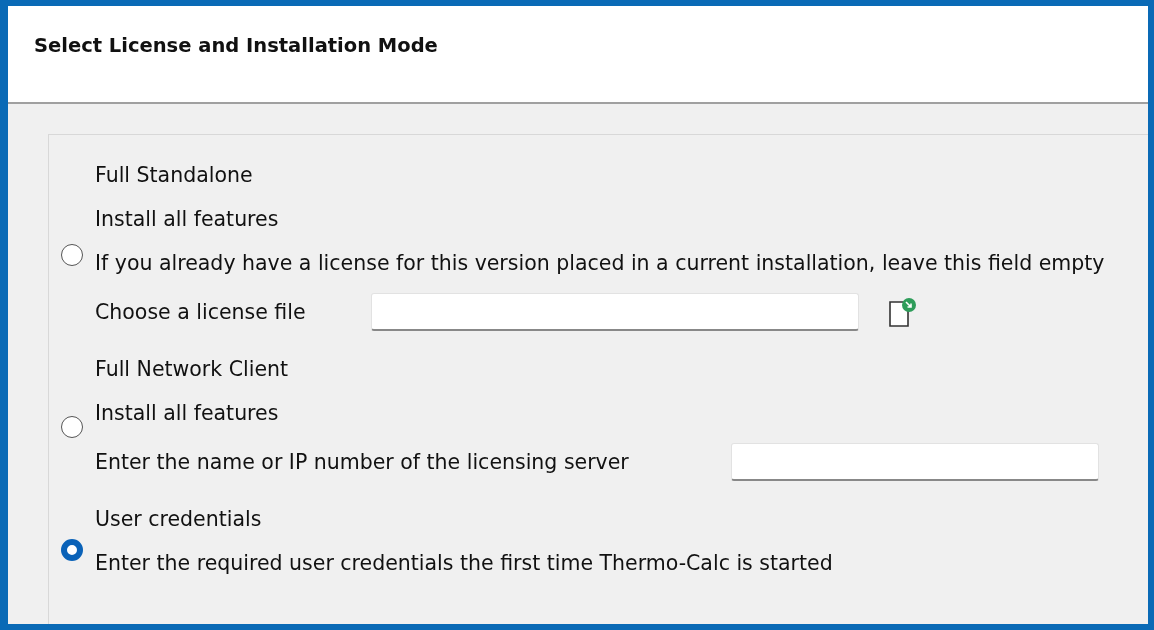 Image resolution: width=1154 pixels, height=630 pixels. What do you see at coordinates (179, 519) in the screenshot?
I see `option-title: User credentials` at bounding box center [179, 519].